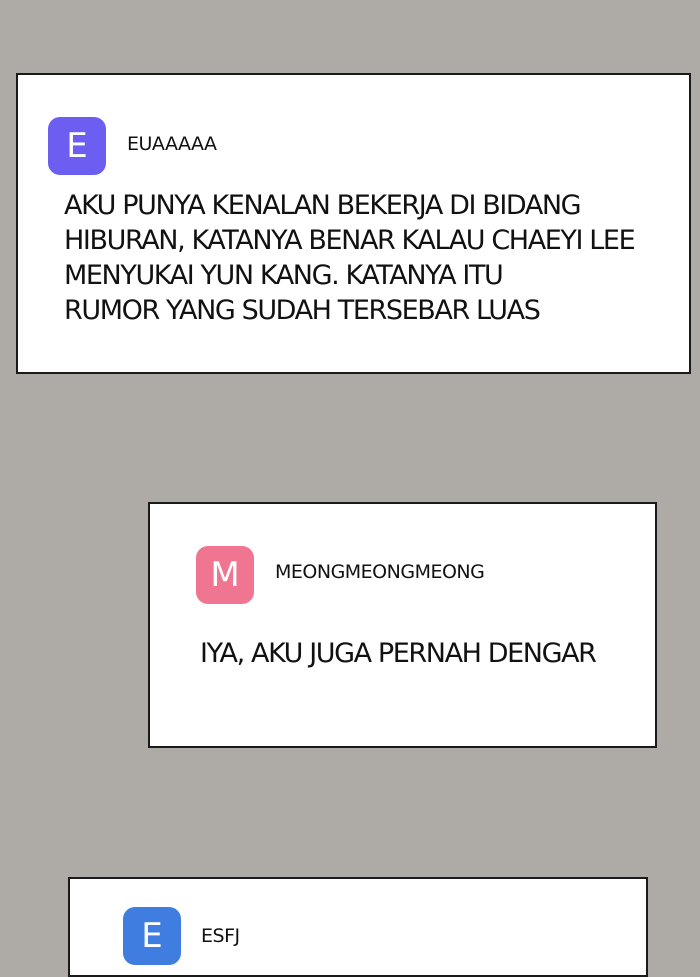 The height and width of the screenshot is (977, 700). What do you see at coordinates (302, 310) in the screenshot?
I see `comment-line: RUMOR YANG SUDAH TERSEBAR LUAS` at bounding box center [302, 310].